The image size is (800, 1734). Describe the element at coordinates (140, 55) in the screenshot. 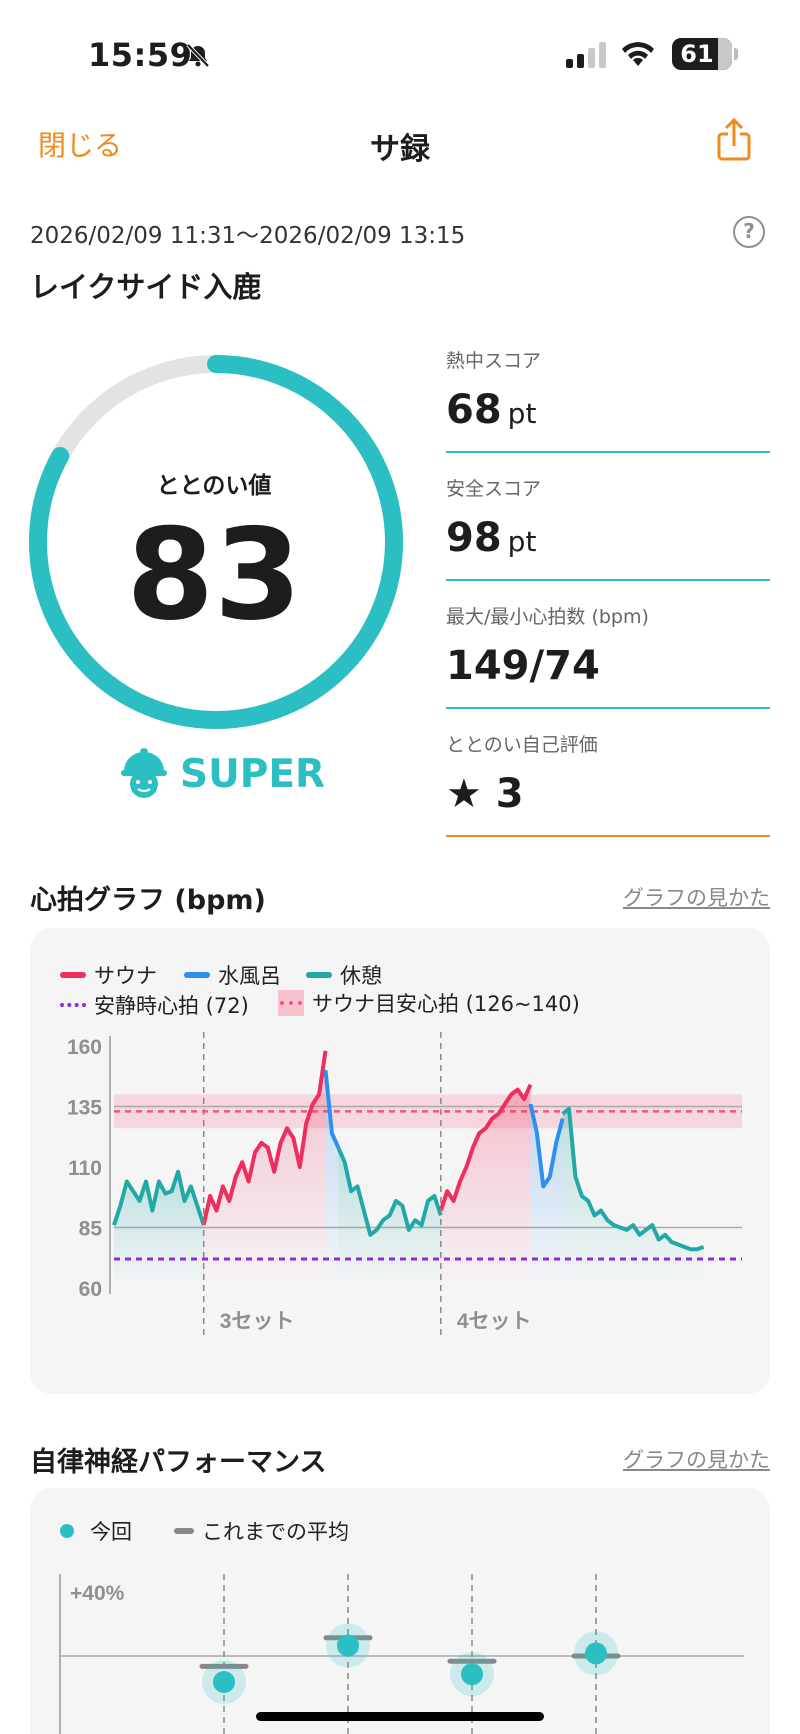

I see `status-time: 15:59` at that location.